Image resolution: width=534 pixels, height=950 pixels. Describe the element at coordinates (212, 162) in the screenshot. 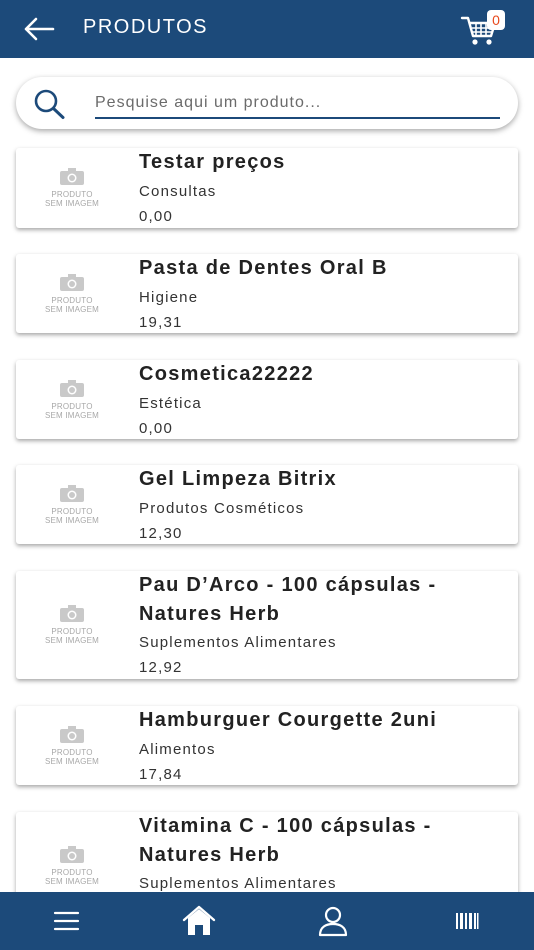

I see `product-name: Testar preços` at that location.